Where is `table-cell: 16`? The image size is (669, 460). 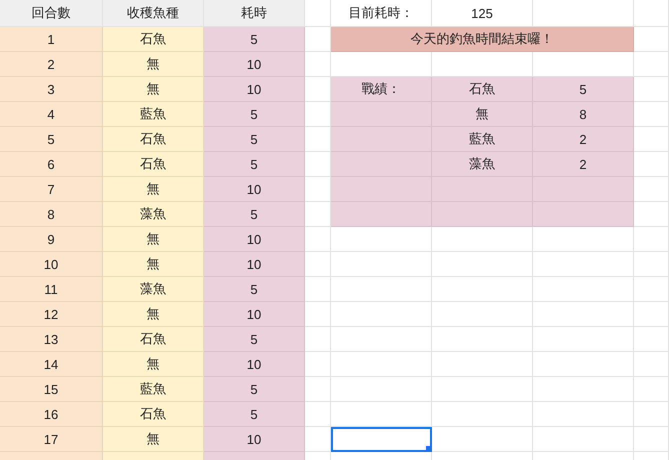
table-cell: 16 is located at coordinates (51, 414).